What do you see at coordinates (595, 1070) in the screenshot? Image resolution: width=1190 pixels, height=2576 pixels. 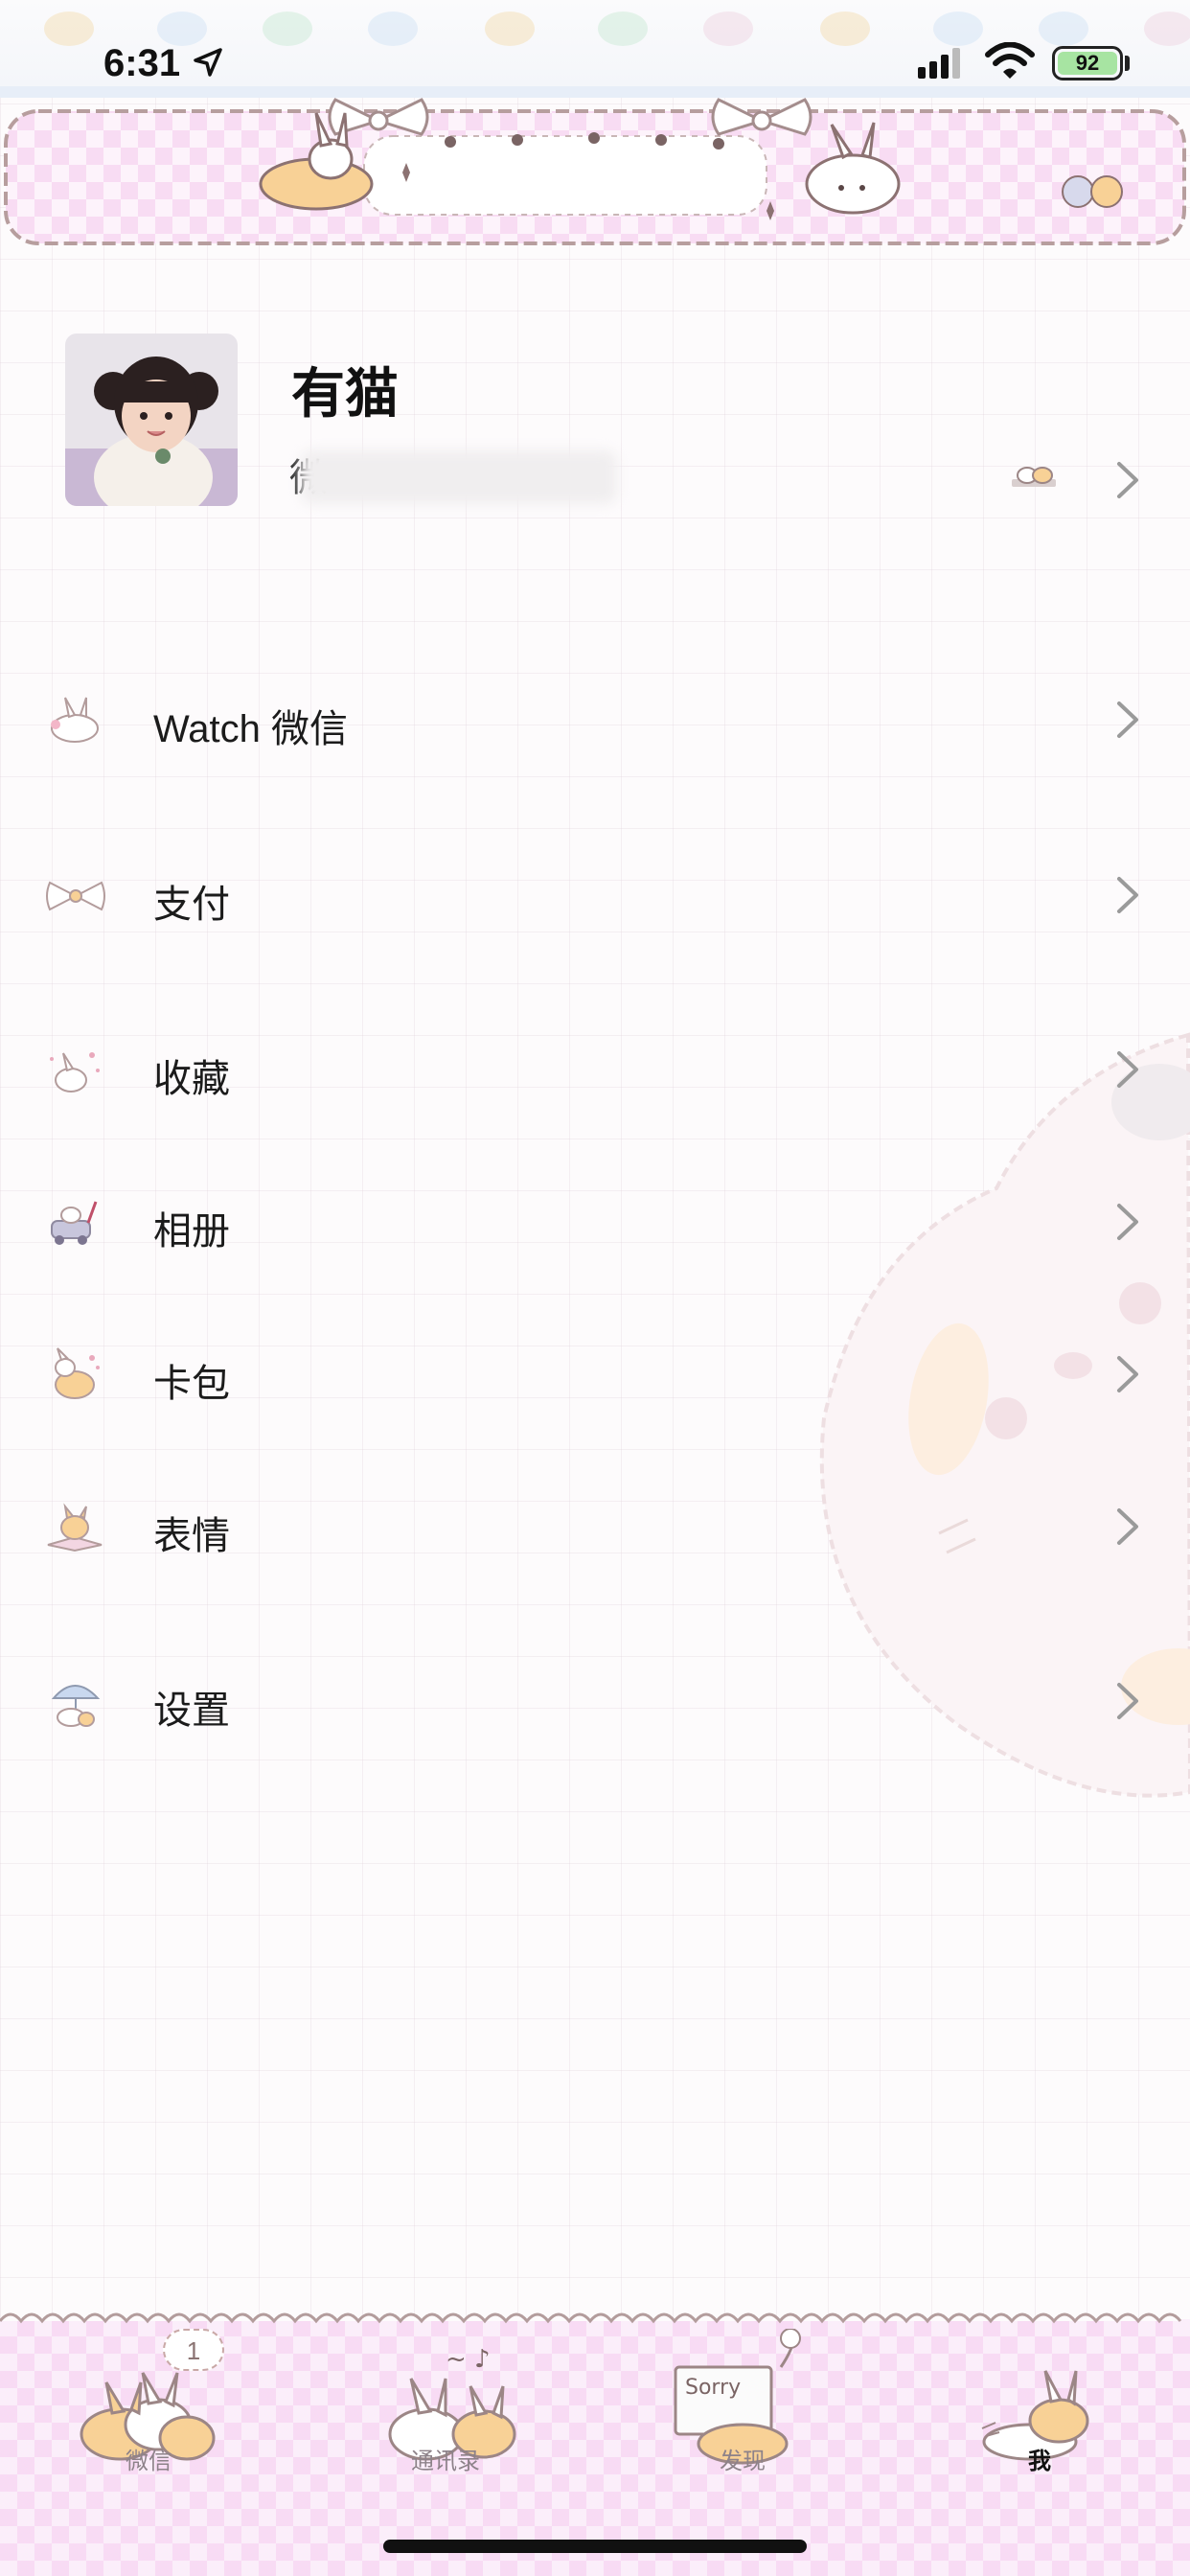 I see `menu-item-favorites: 收藏` at bounding box center [595, 1070].